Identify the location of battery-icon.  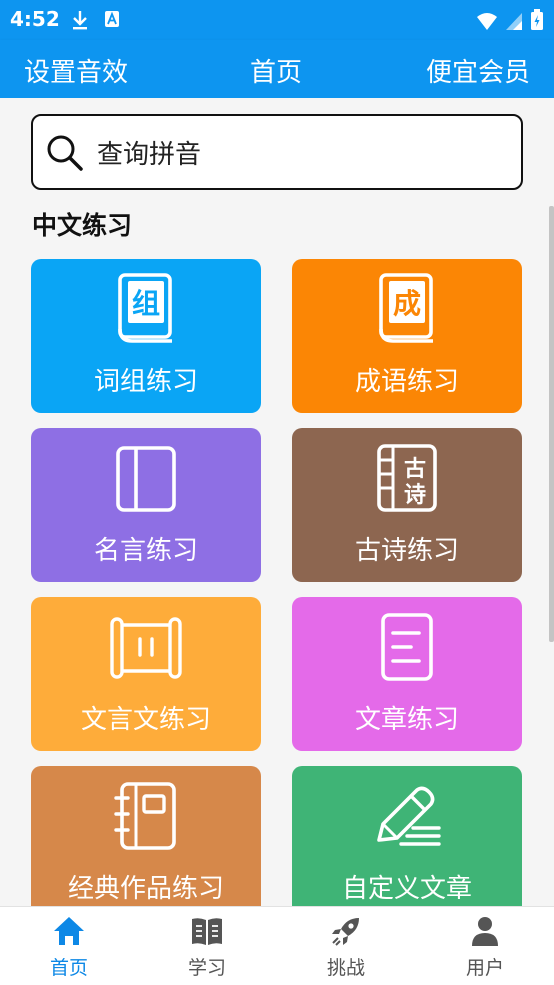
(537, 19).